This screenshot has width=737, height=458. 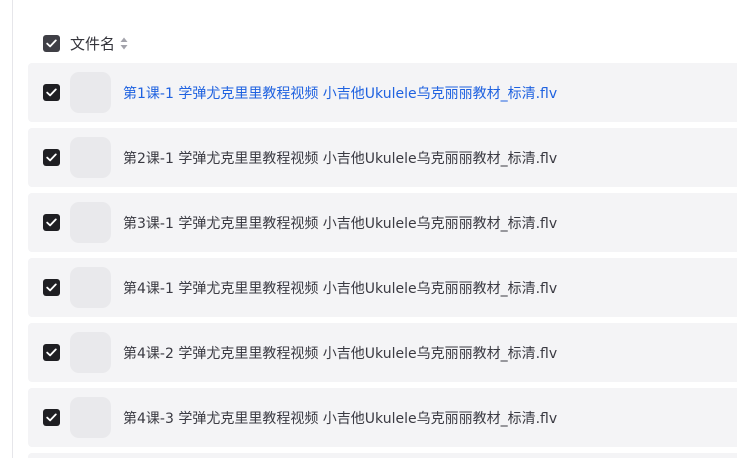 What do you see at coordinates (340, 93) in the screenshot?
I see `file-name-link: 第1课-1 学弹尤克里里教程视频 小吉他Ukulele乌克丽丽教材_标清.flv` at bounding box center [340, 93].